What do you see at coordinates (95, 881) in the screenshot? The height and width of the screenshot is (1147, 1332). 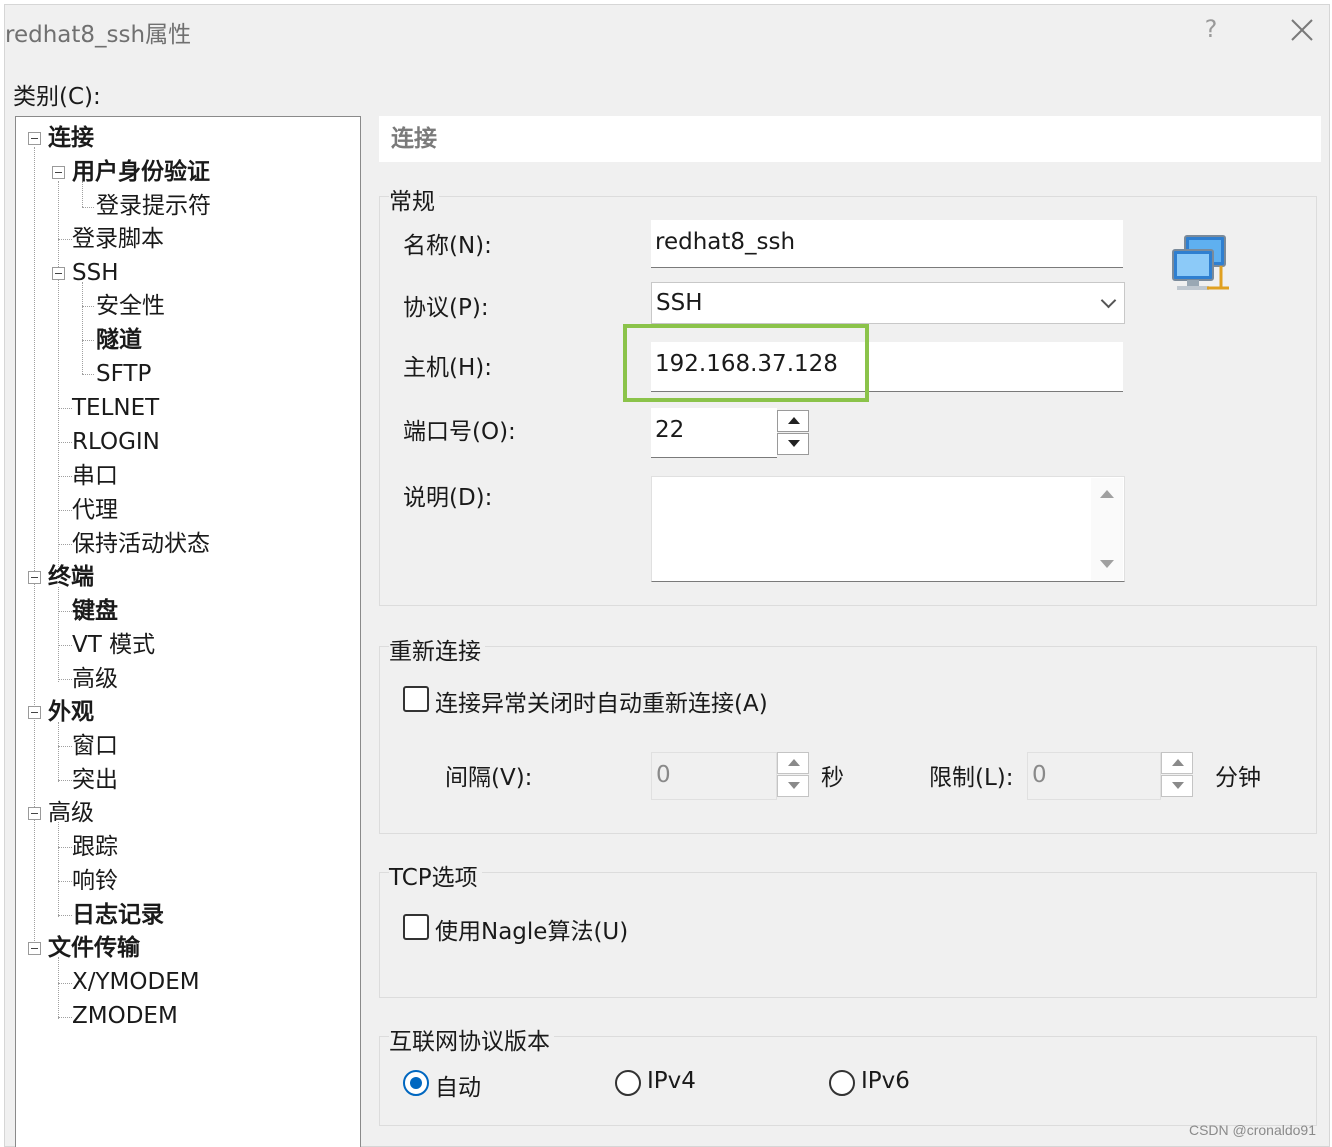 I see `tree-item-bell: 响铃` at bounding box center [95, 881].